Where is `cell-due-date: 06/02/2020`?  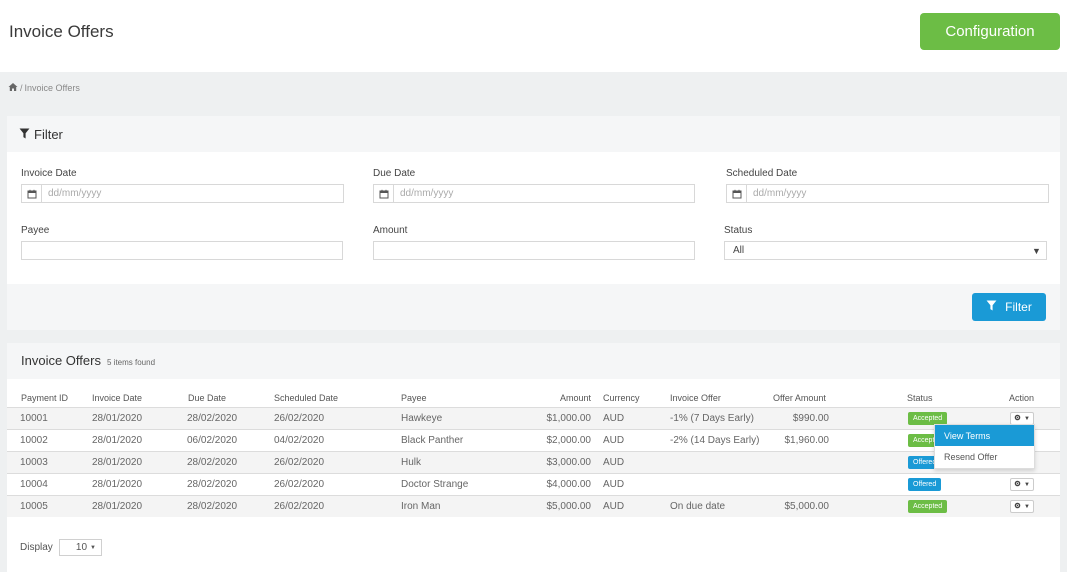 cell-due-date: 06/02/2020 is located at coordinates (212, 440).